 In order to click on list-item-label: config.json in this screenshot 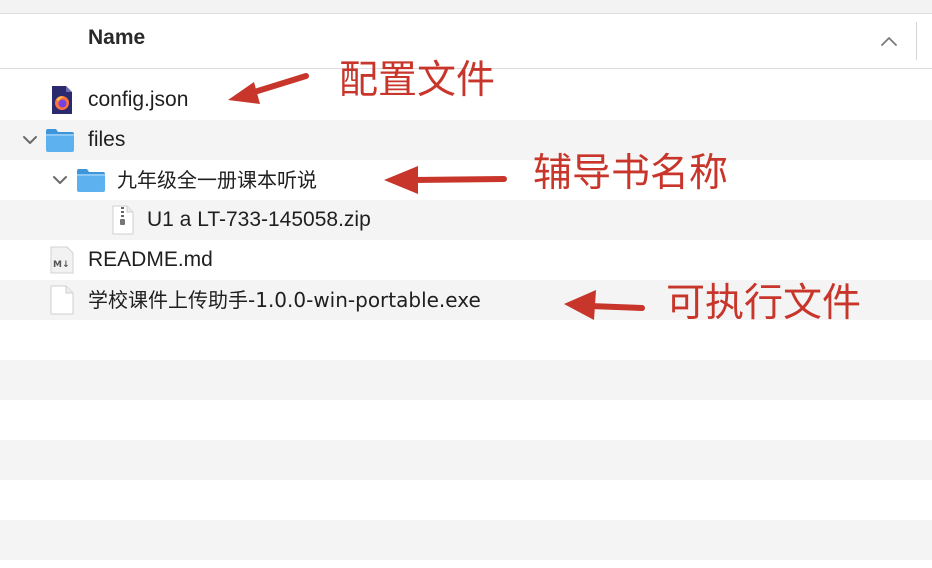, I will do `click(138, 99)`.